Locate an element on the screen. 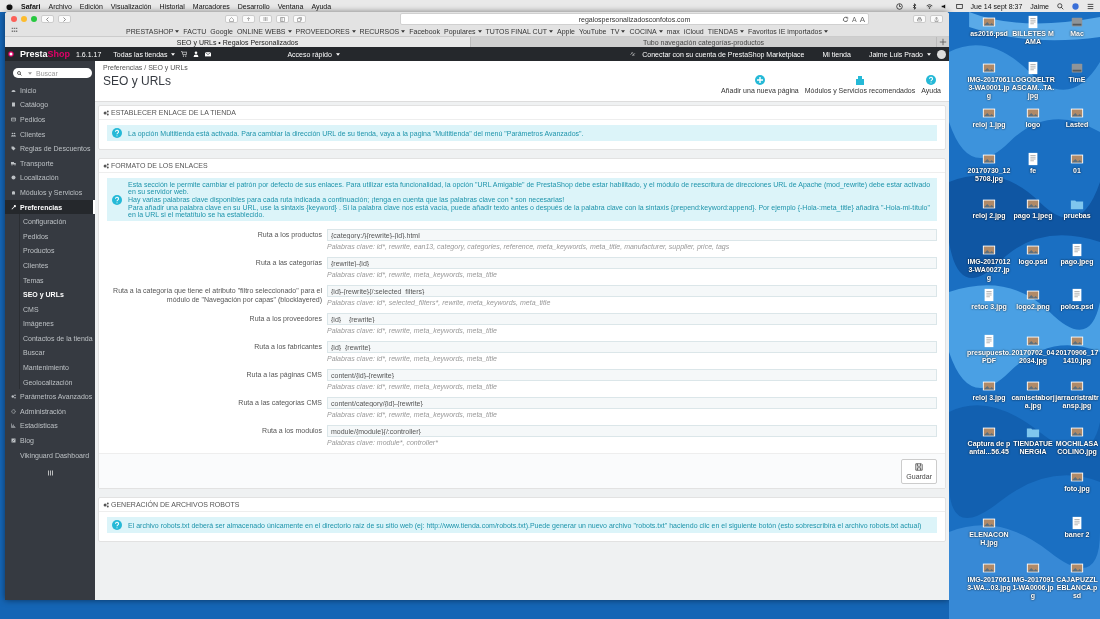  plus-icon is located at coordinates (943, 42).